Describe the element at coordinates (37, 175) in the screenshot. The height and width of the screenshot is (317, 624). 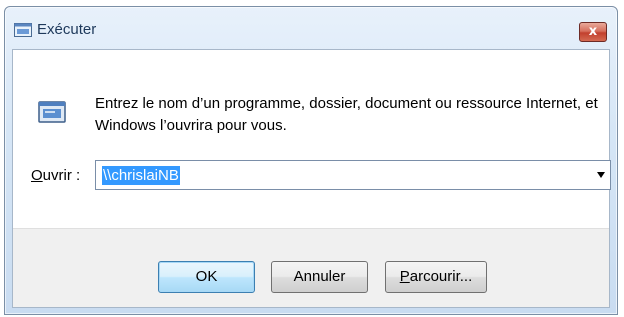
I see `open-label-mnemonic: O` at that location.